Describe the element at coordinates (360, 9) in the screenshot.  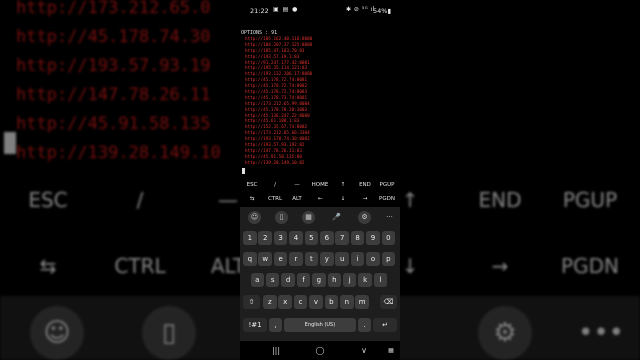
I see `signal-icons: ✱ ⊘ ⁵ᴳ ıl` at that location.